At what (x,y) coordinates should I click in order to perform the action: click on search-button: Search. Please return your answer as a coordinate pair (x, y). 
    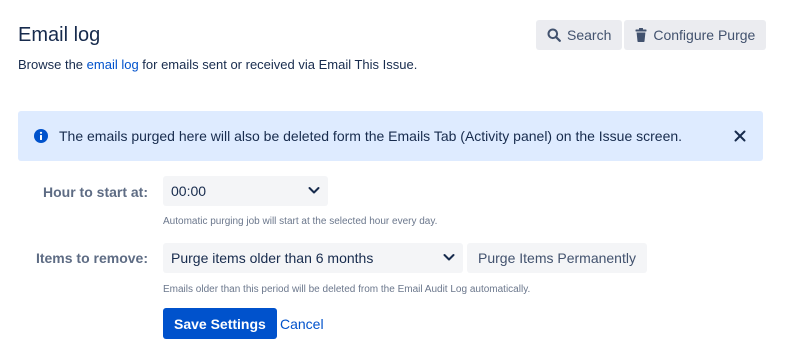
    Looking at the image, I should click on (579, 35).